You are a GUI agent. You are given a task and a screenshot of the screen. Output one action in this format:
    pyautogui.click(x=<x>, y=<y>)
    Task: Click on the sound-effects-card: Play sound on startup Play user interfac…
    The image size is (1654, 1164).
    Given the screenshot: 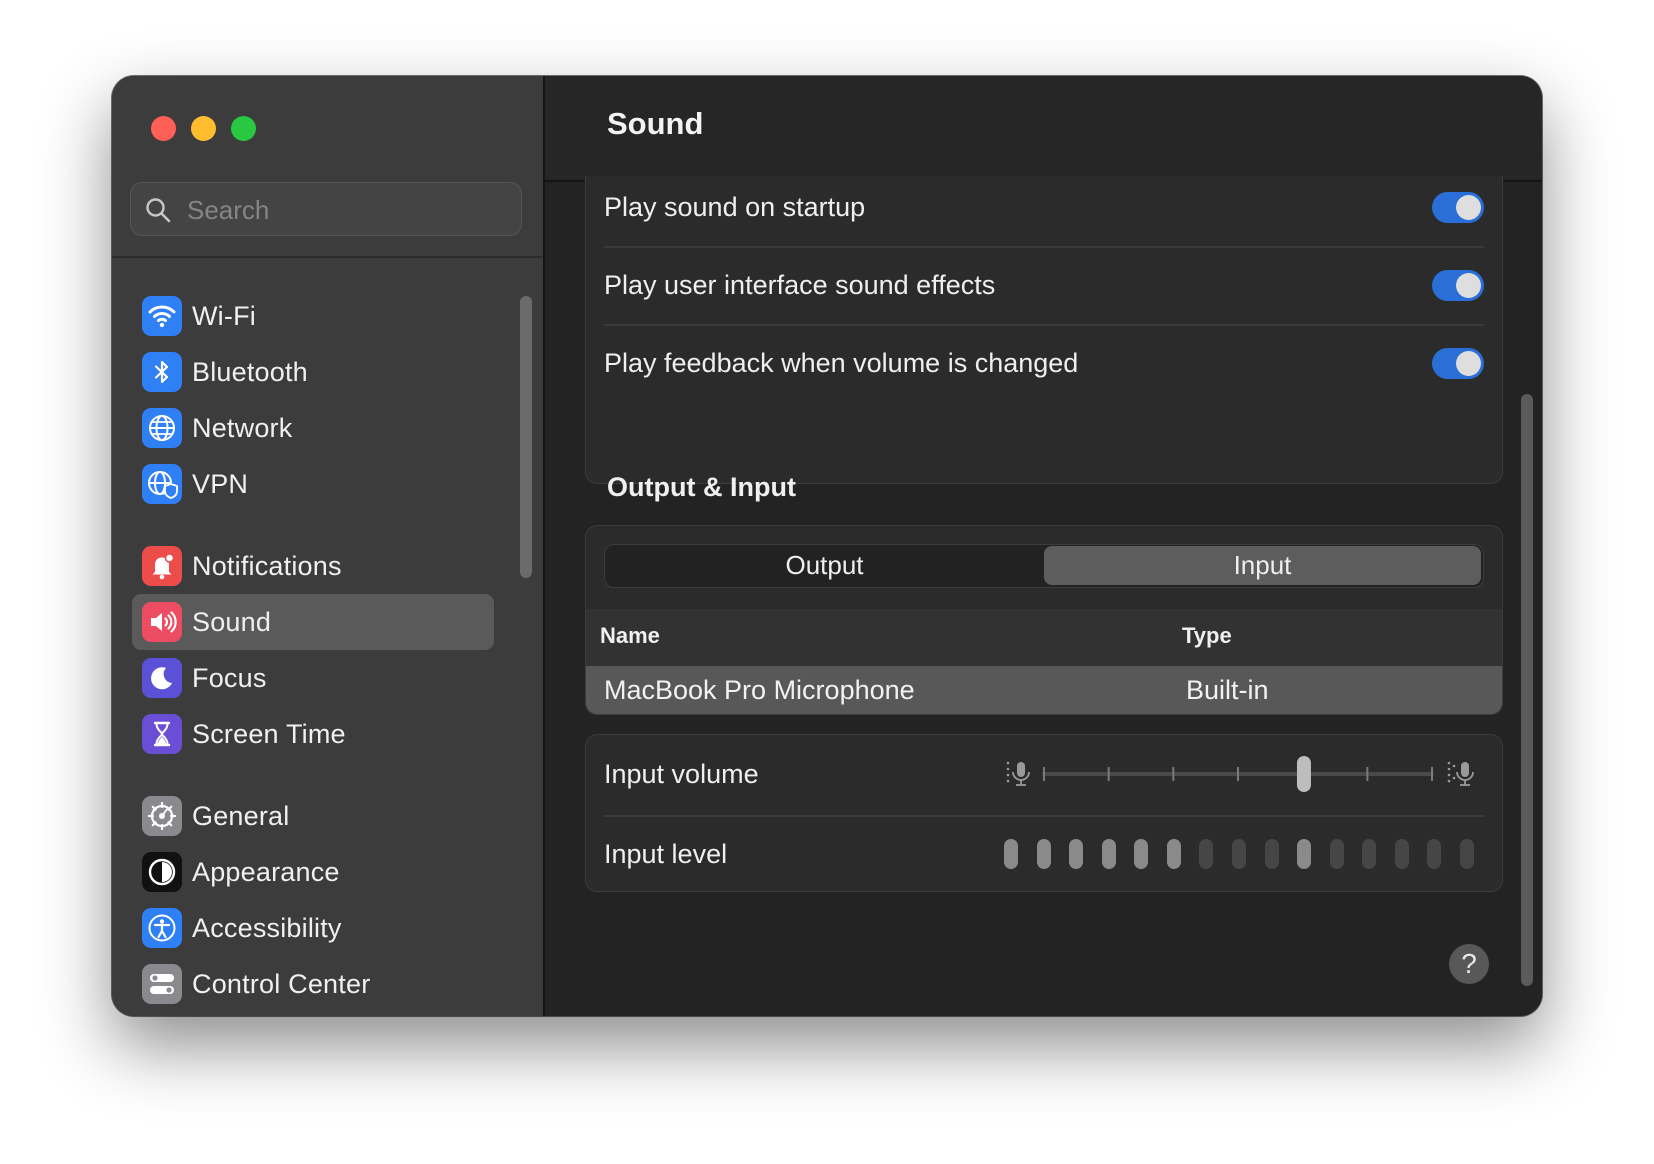 What is the action you would take?
    pyautogui.click(x=1044, y=330)
    